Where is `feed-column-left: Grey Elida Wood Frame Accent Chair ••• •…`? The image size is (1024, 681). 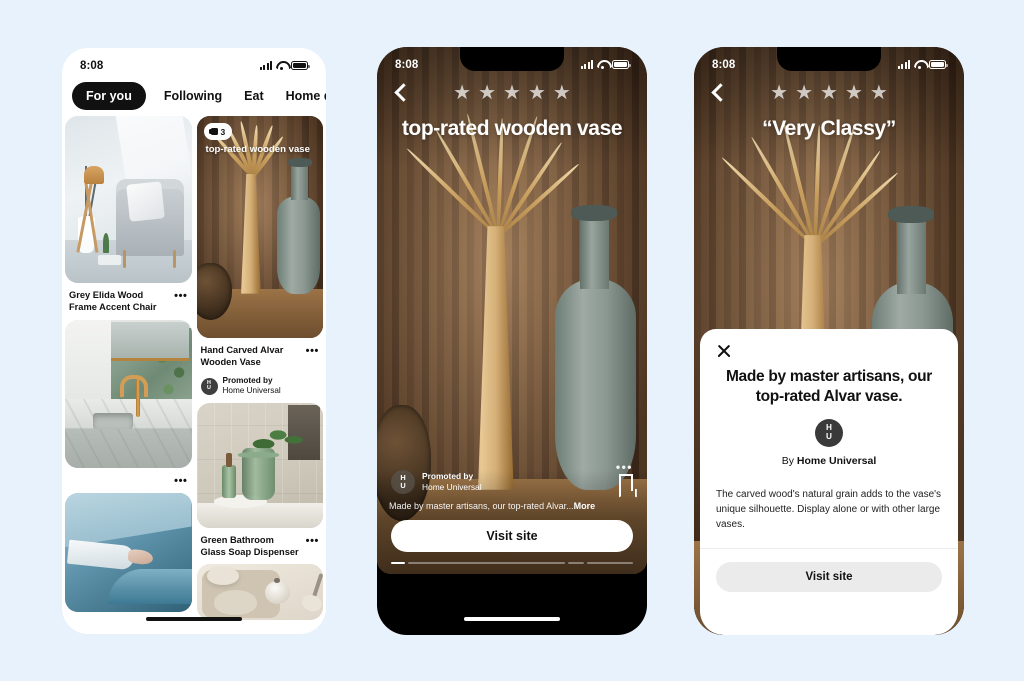 feed-column-left: Grey Elida Wood Frame Accent Chair ••• •… is located at coordinates (128, 375).